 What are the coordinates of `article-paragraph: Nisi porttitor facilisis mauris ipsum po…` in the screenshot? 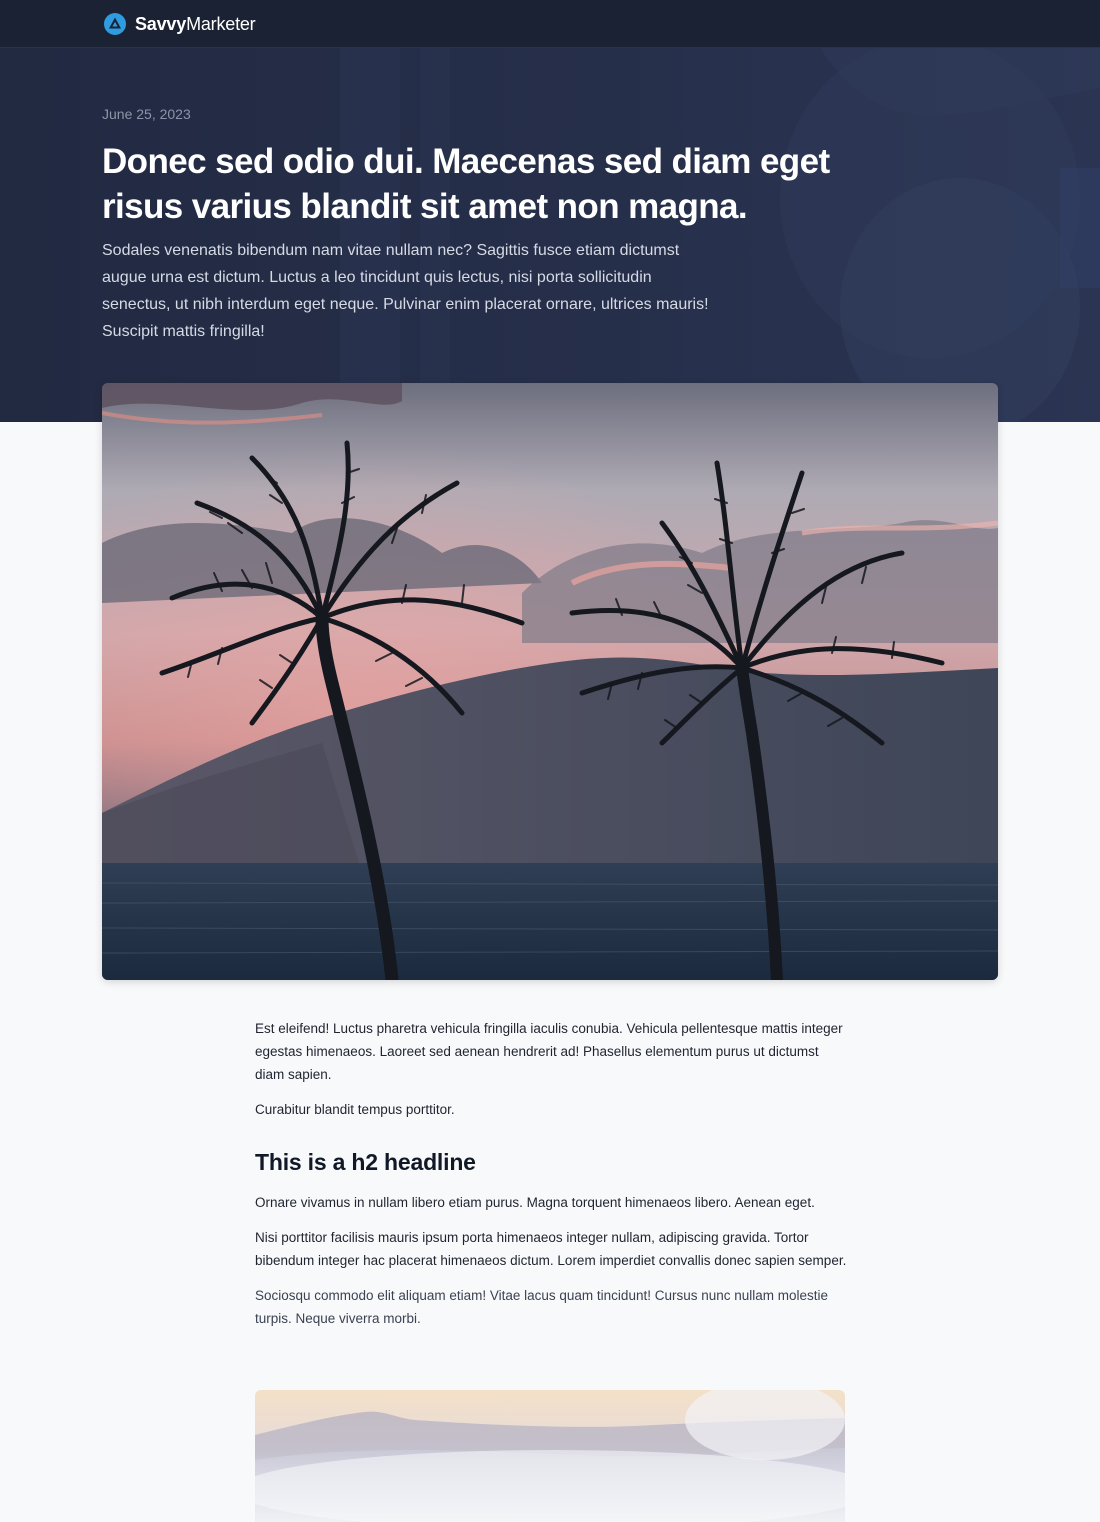 It's located at (551, 1249).